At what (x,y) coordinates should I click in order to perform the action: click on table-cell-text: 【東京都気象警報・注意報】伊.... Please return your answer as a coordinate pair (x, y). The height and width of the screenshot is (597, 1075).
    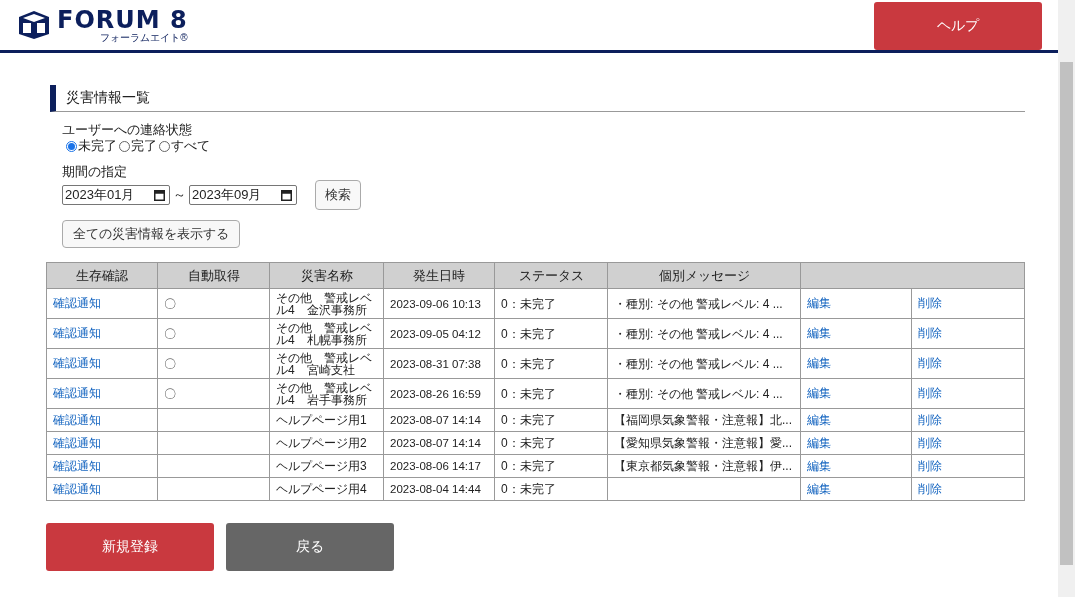
    Looking at the image, I should click on (703, 466).